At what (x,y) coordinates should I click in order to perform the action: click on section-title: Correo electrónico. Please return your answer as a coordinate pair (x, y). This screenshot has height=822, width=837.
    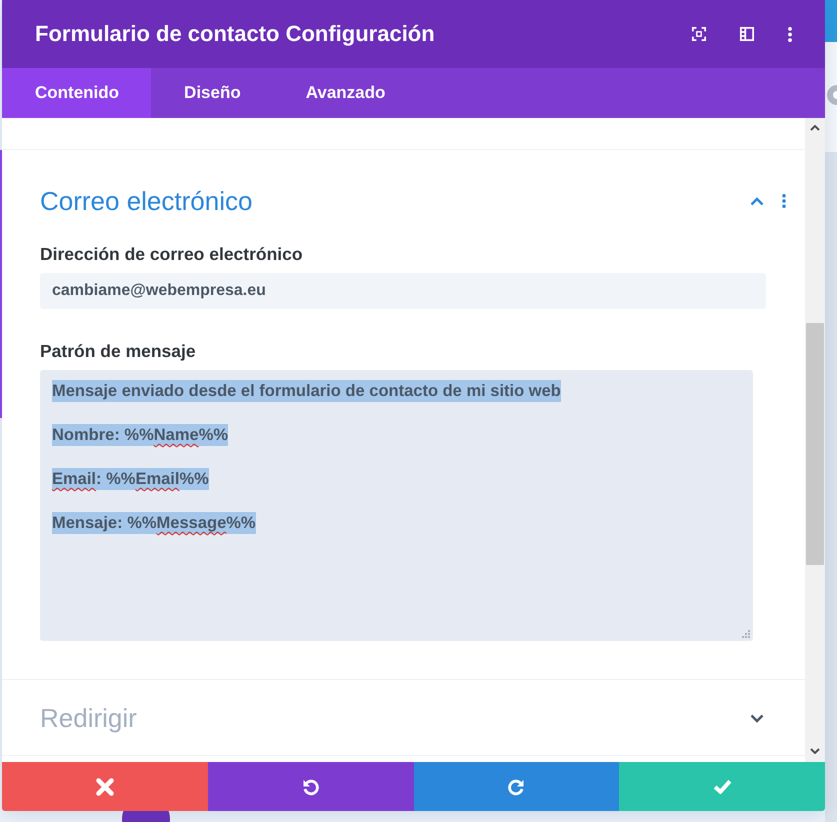
    Looking at the image, I should click on (146, 201).